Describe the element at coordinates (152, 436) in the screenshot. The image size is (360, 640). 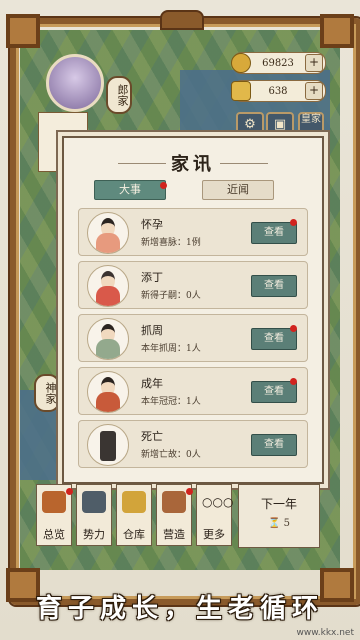
I see `event-title: 死亡` at that location.